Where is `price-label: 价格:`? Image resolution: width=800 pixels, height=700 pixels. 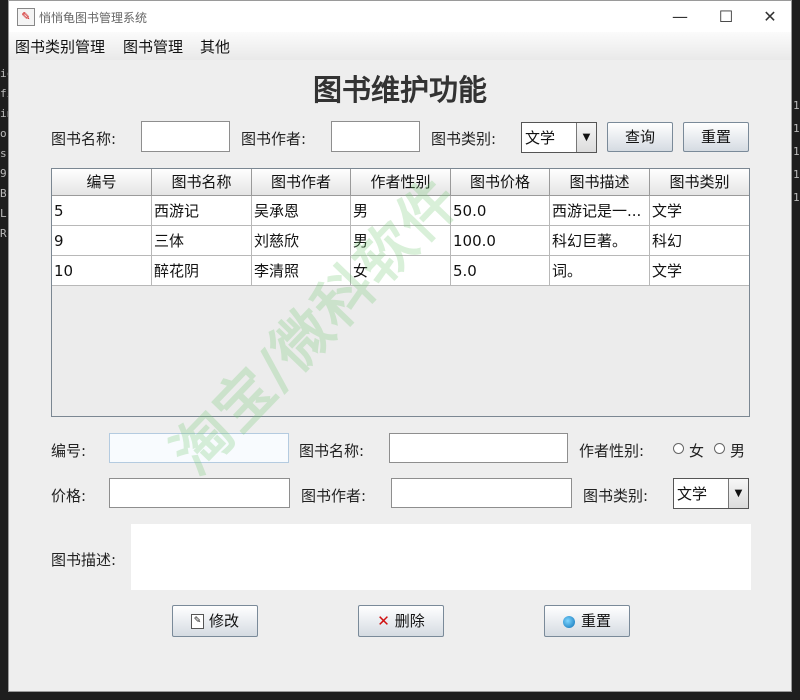
price-label: 价格: is located at coordinates (69, 496).